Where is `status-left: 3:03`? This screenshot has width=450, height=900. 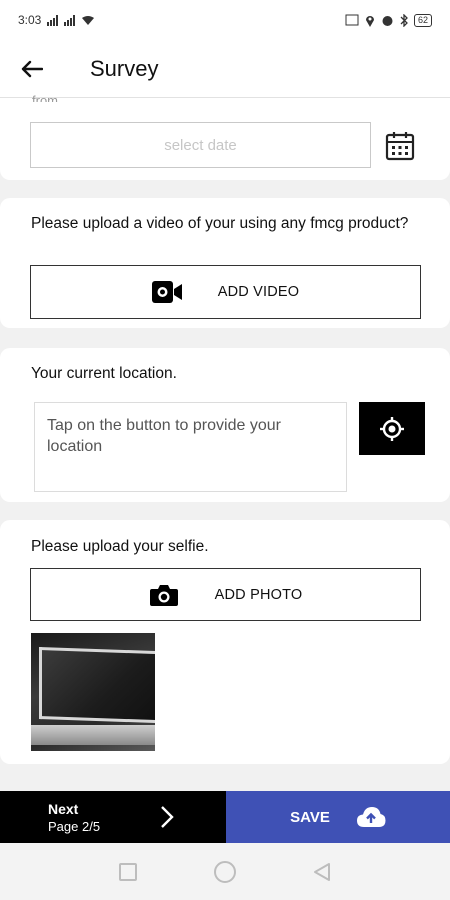
status-left: 3:03 is located at coordinates (56, 20).